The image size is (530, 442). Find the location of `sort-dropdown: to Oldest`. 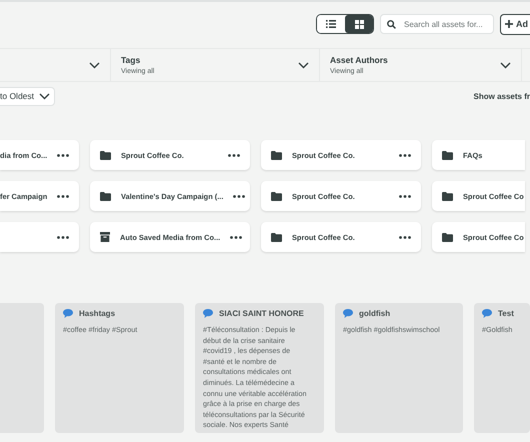

sort-dropdown: to Oldest is located at coordinates (28, 96).